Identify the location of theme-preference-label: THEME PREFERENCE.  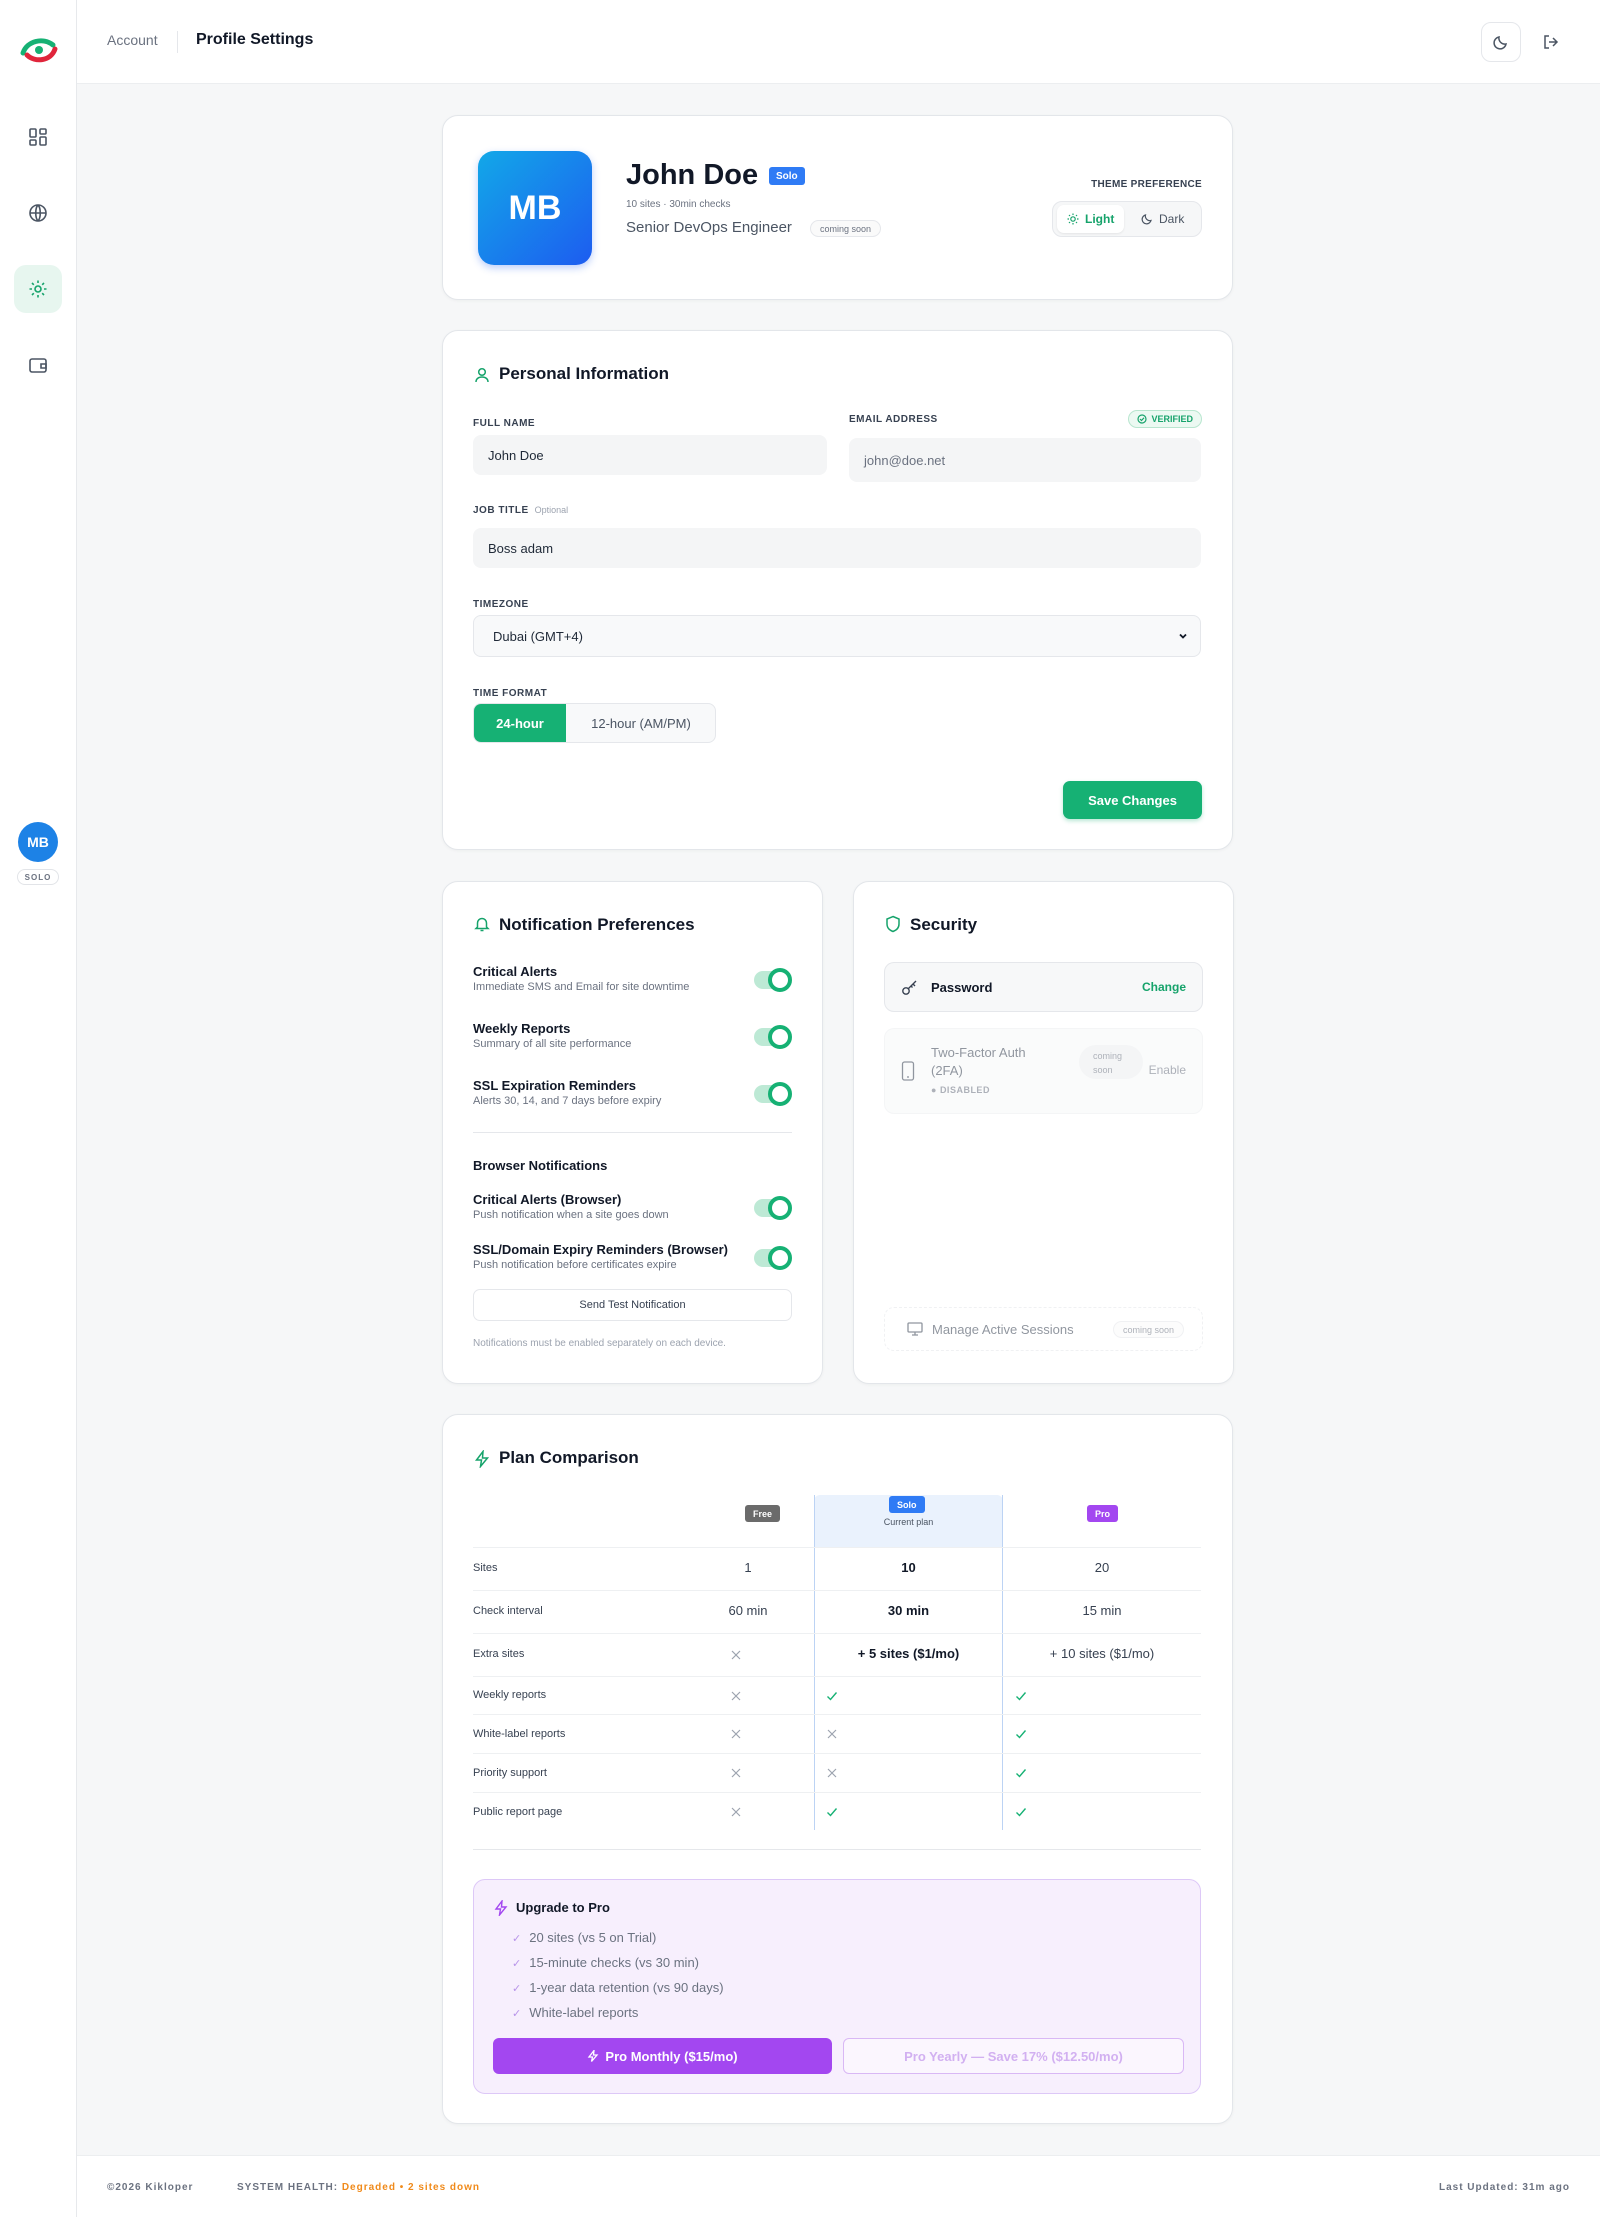
(1146, 184).